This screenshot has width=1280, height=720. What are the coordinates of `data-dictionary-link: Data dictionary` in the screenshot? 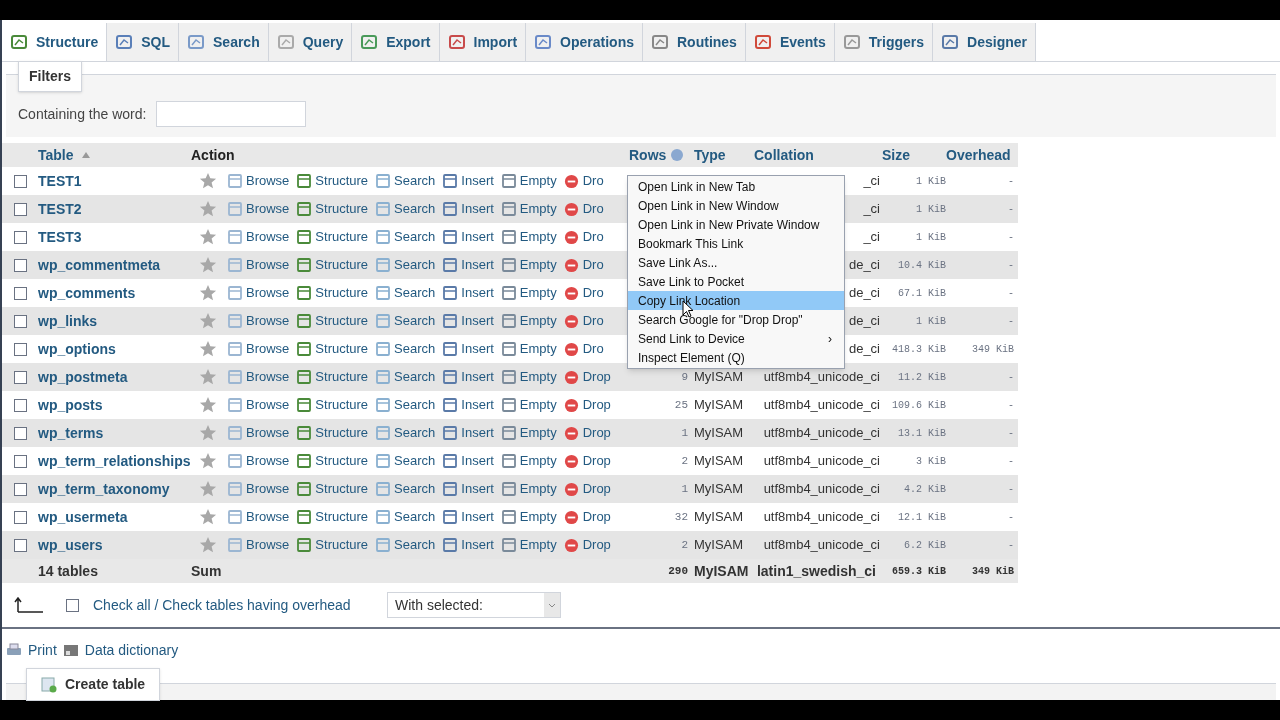 It's located at (131, 650).